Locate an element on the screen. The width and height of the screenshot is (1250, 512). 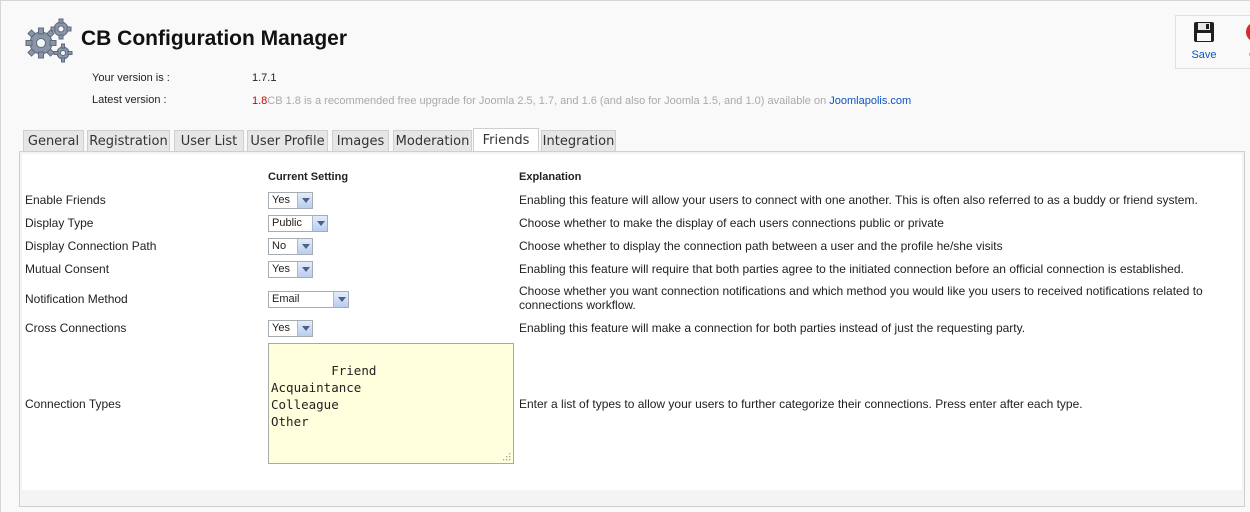
page-title: CB Configuration Manager is located at coordinates (214, 38).